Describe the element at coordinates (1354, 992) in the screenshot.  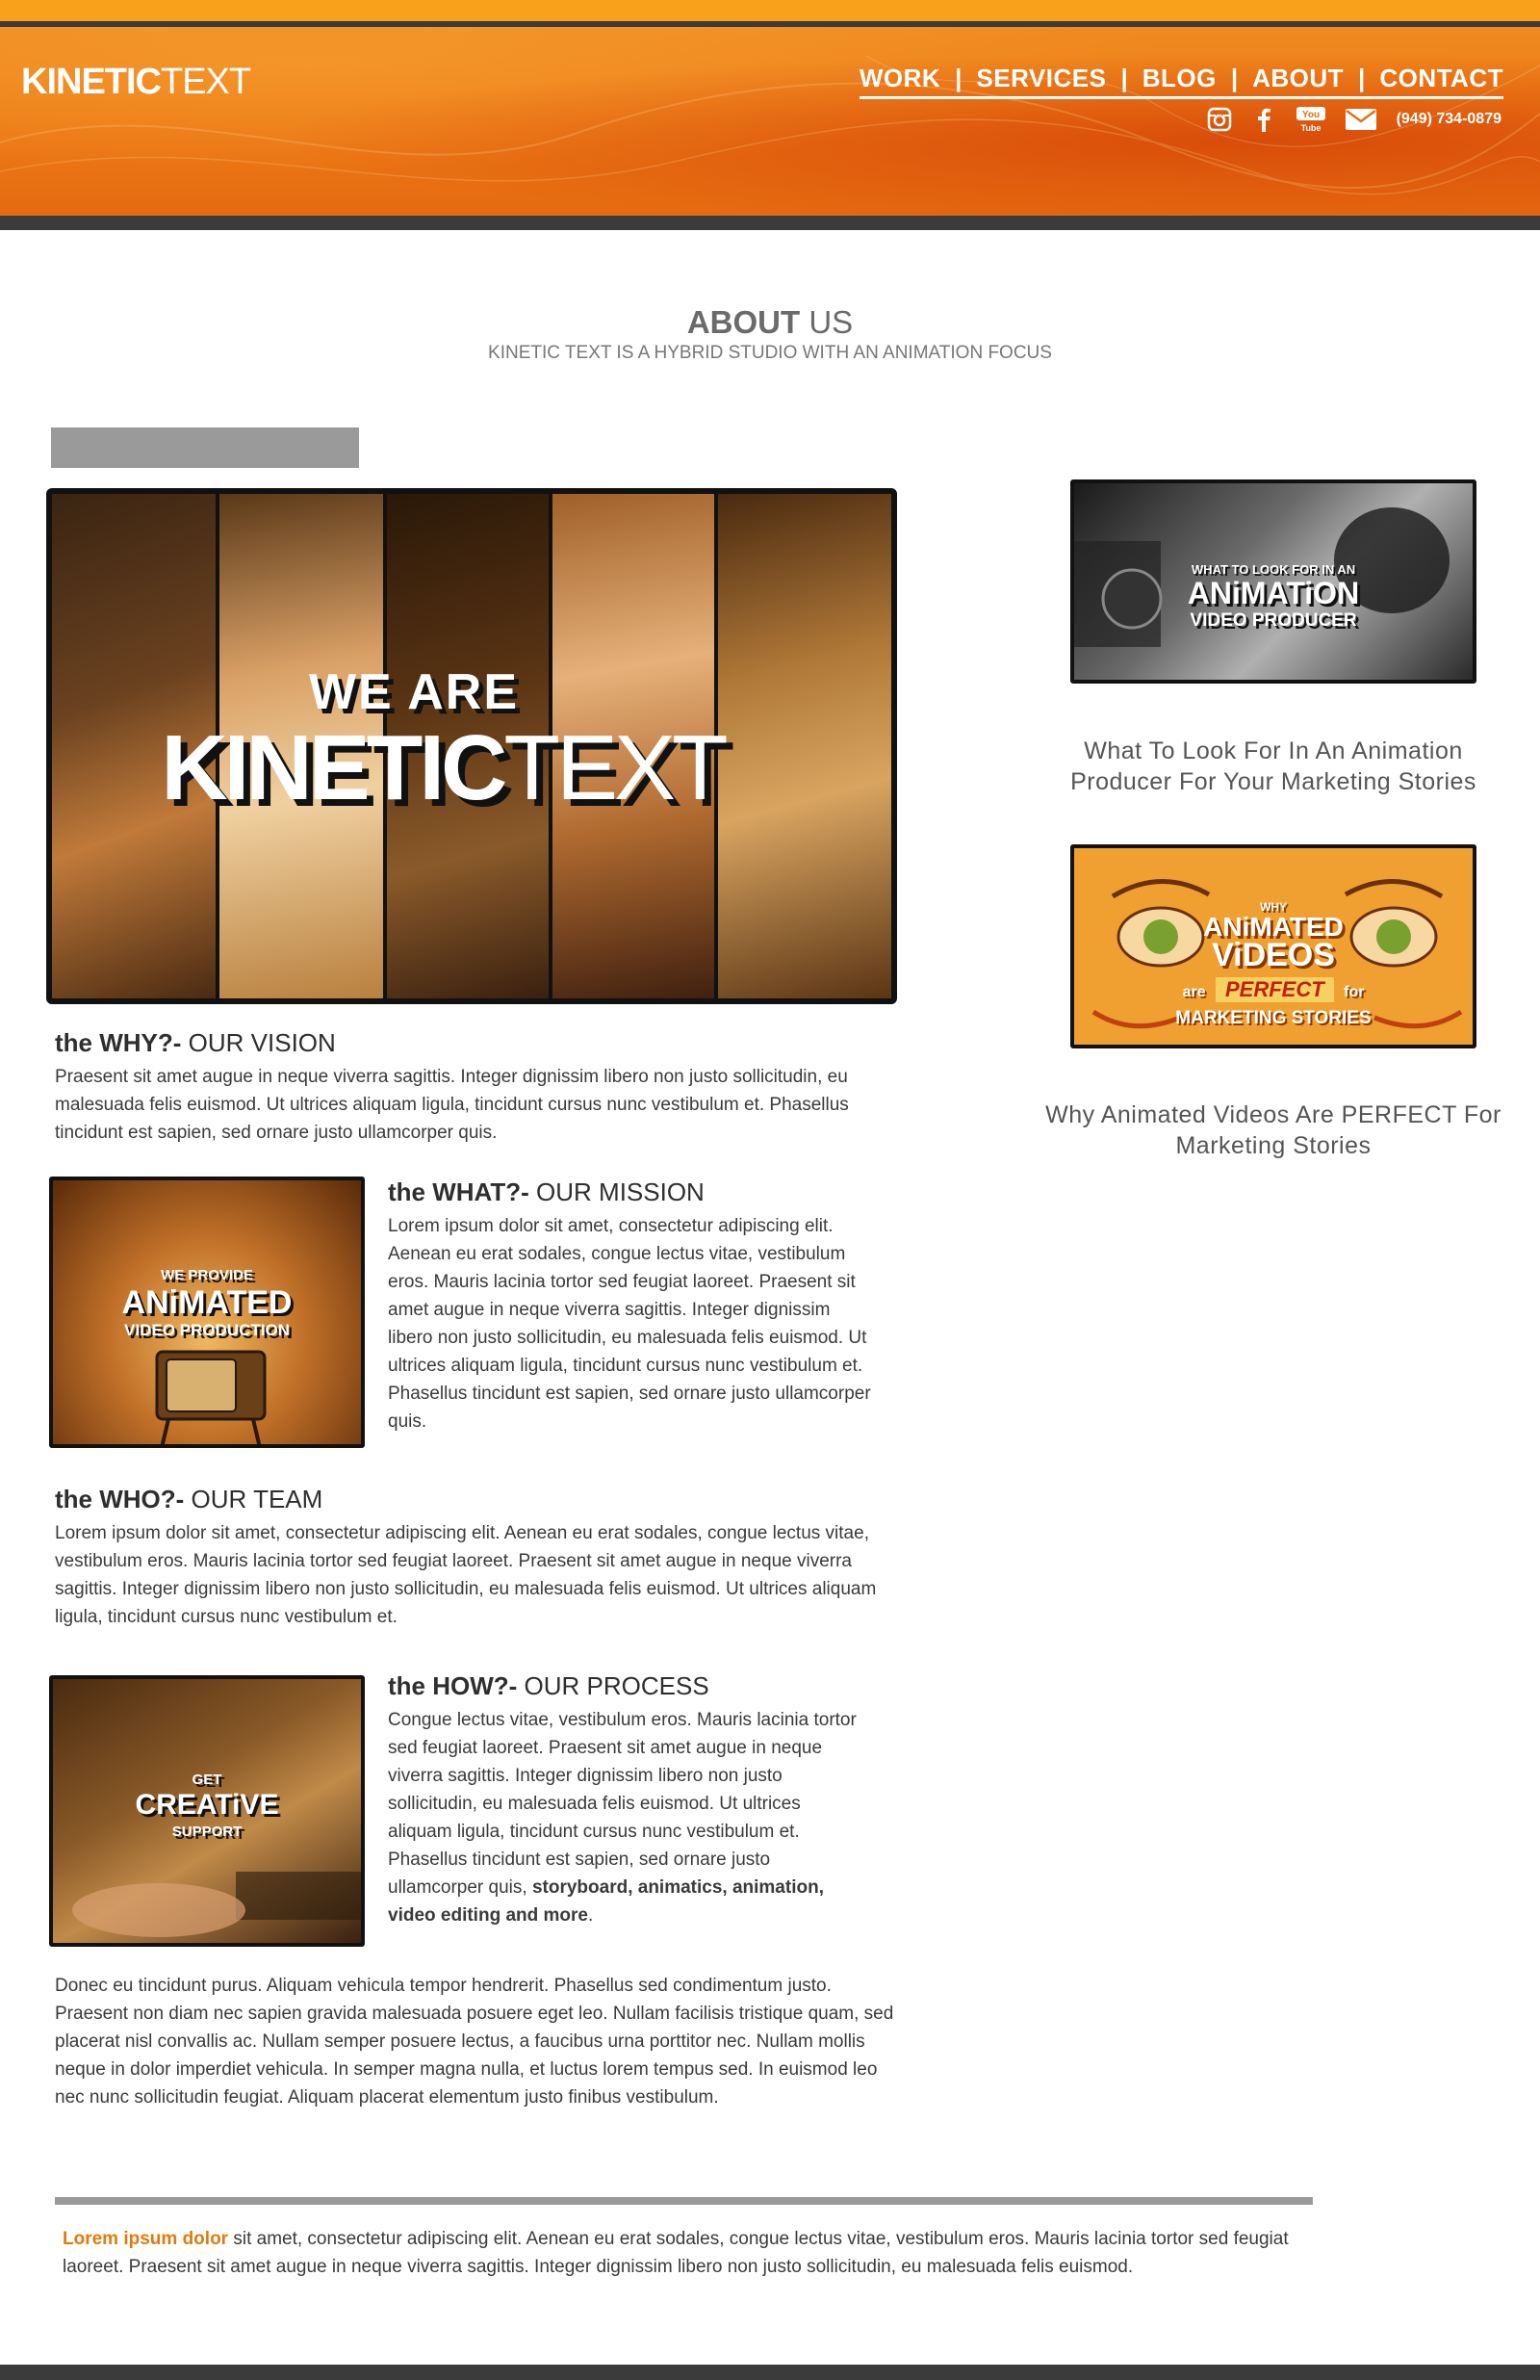
I see `sidebar-post-2-thumb-for: for` at that location.